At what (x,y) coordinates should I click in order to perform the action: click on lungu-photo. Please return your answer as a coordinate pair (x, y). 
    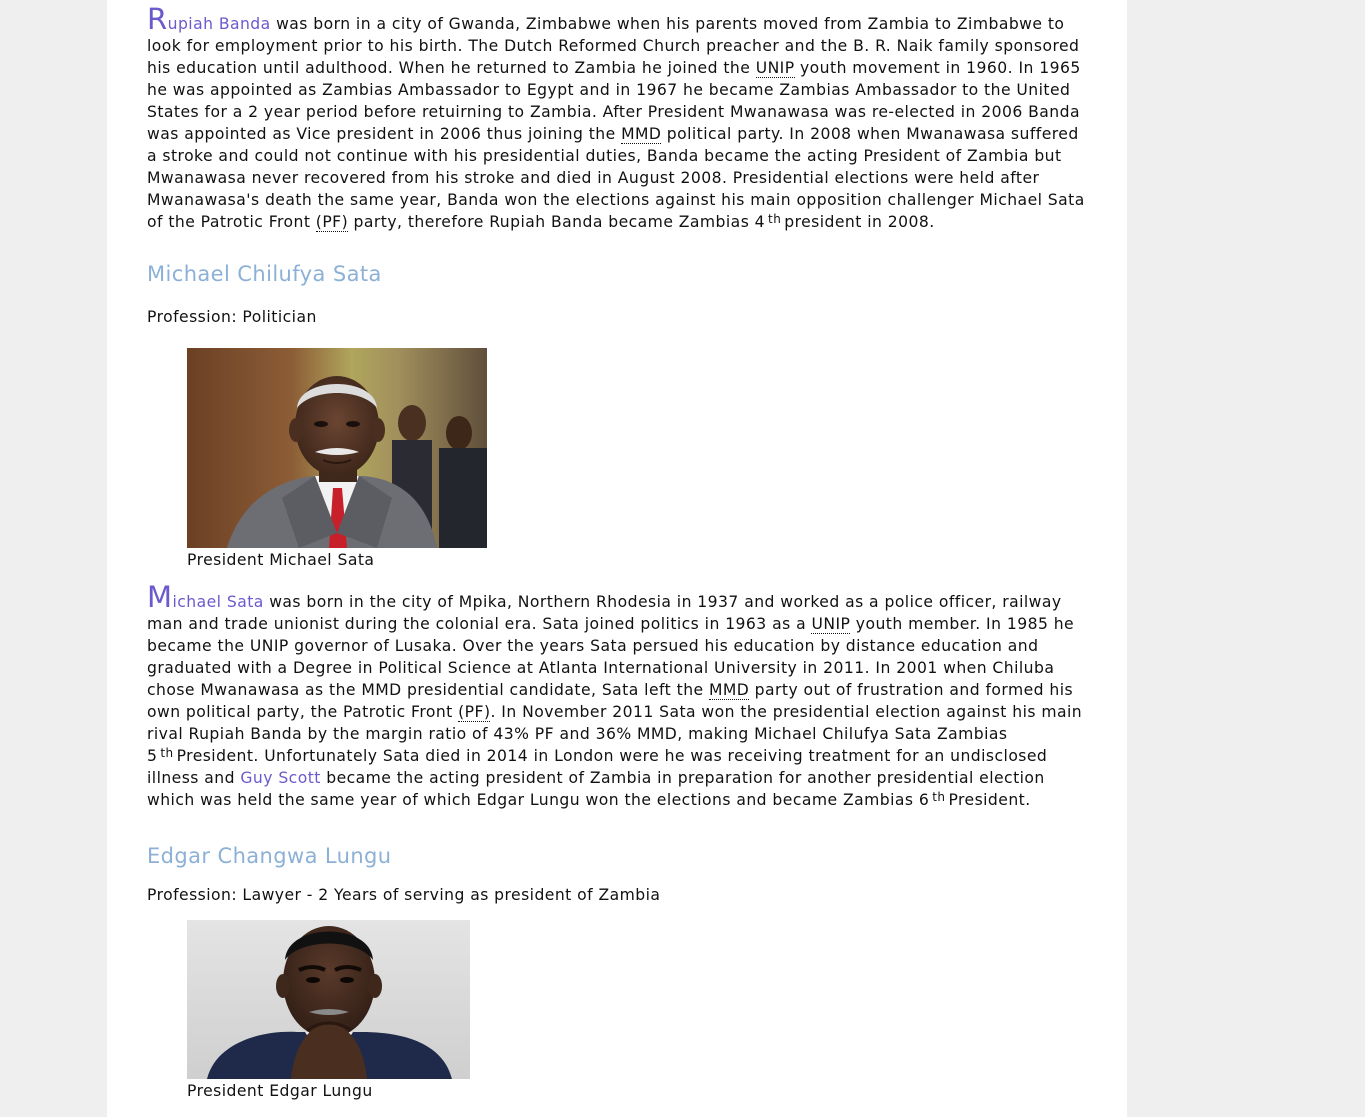
    Looking at the image, I should click on (328, 999).